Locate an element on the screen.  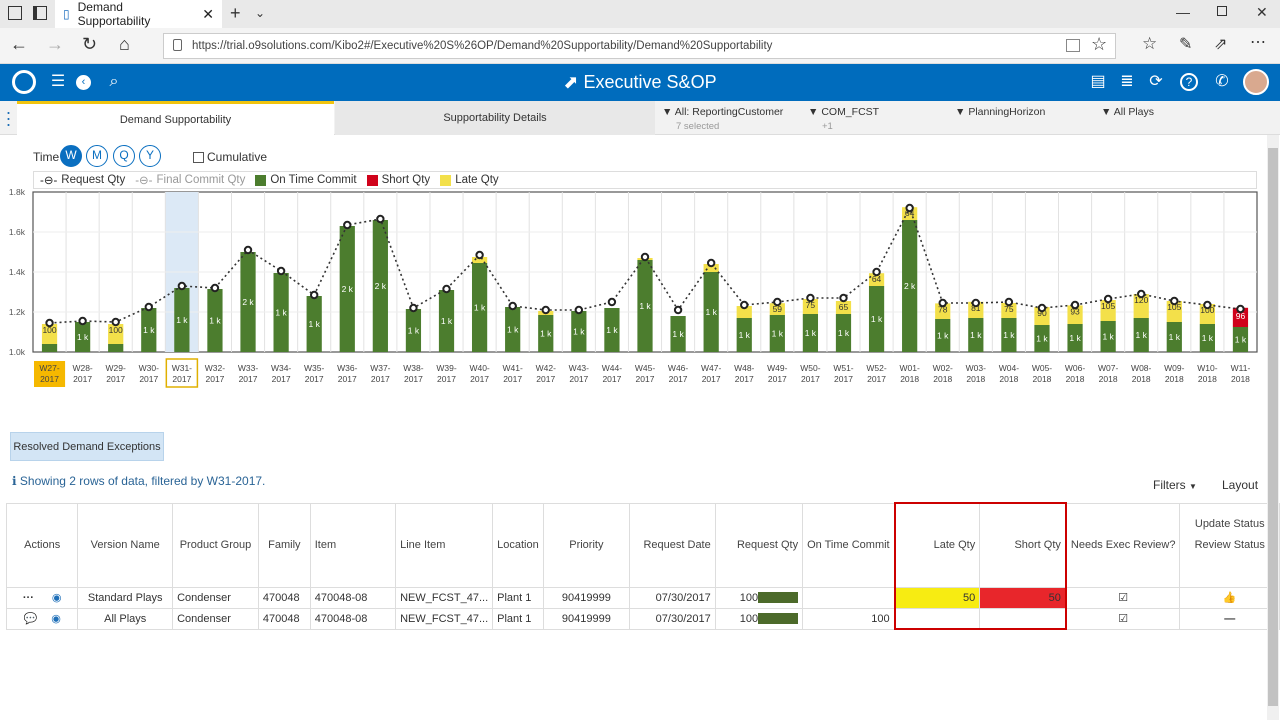
layout-button: Layout is located at coordinates (1240, 485).